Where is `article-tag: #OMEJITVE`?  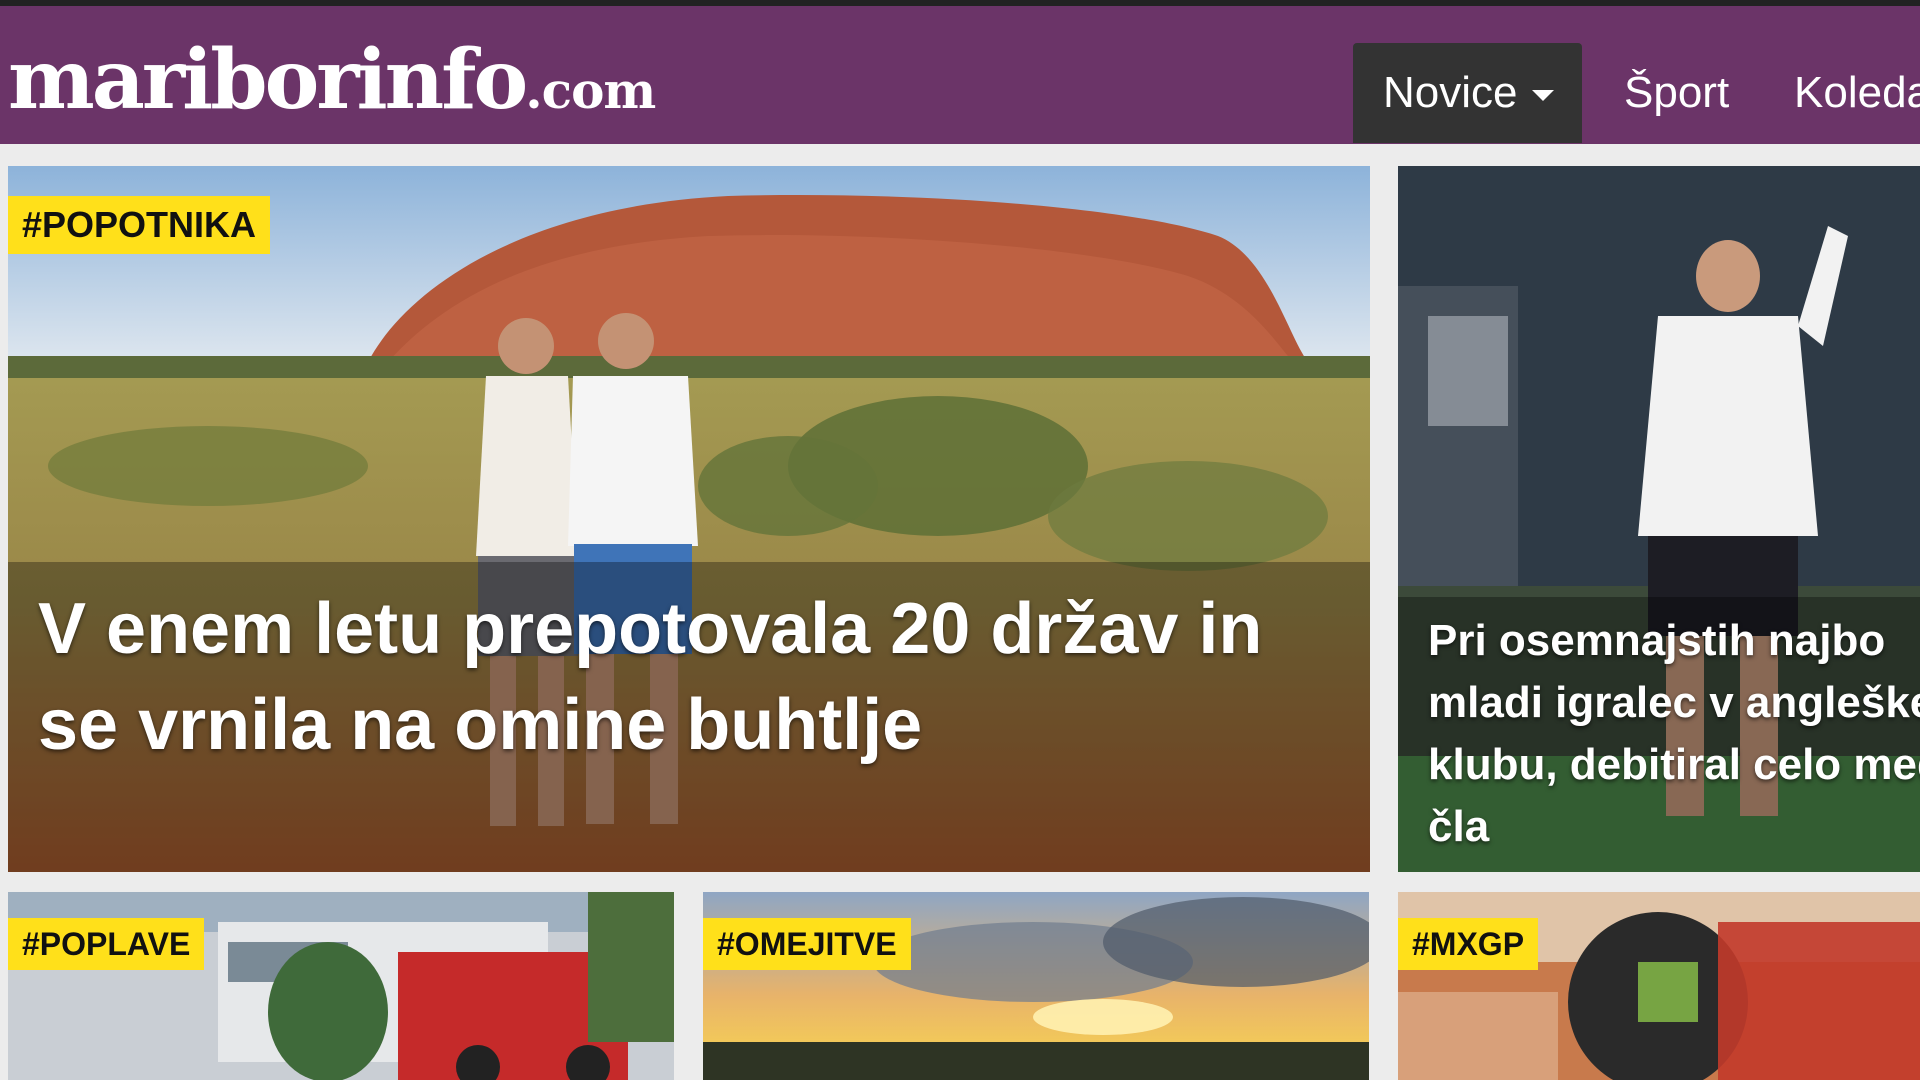 article-tag: #OMEJITVE is located at coordinates (807, 944).